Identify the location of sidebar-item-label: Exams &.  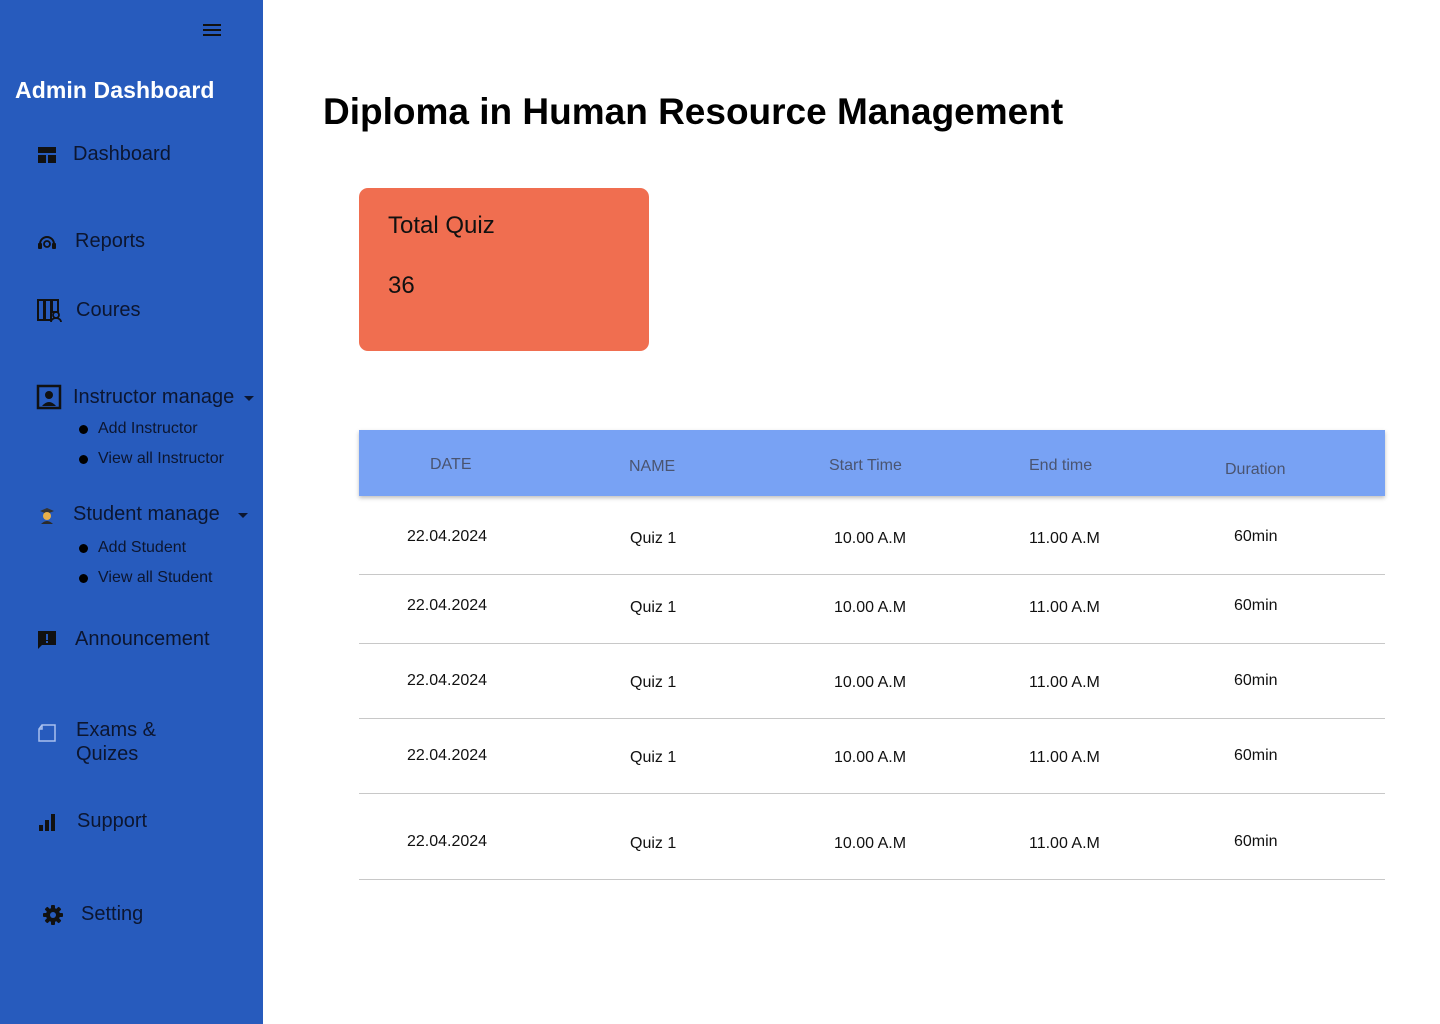
(116, 730).